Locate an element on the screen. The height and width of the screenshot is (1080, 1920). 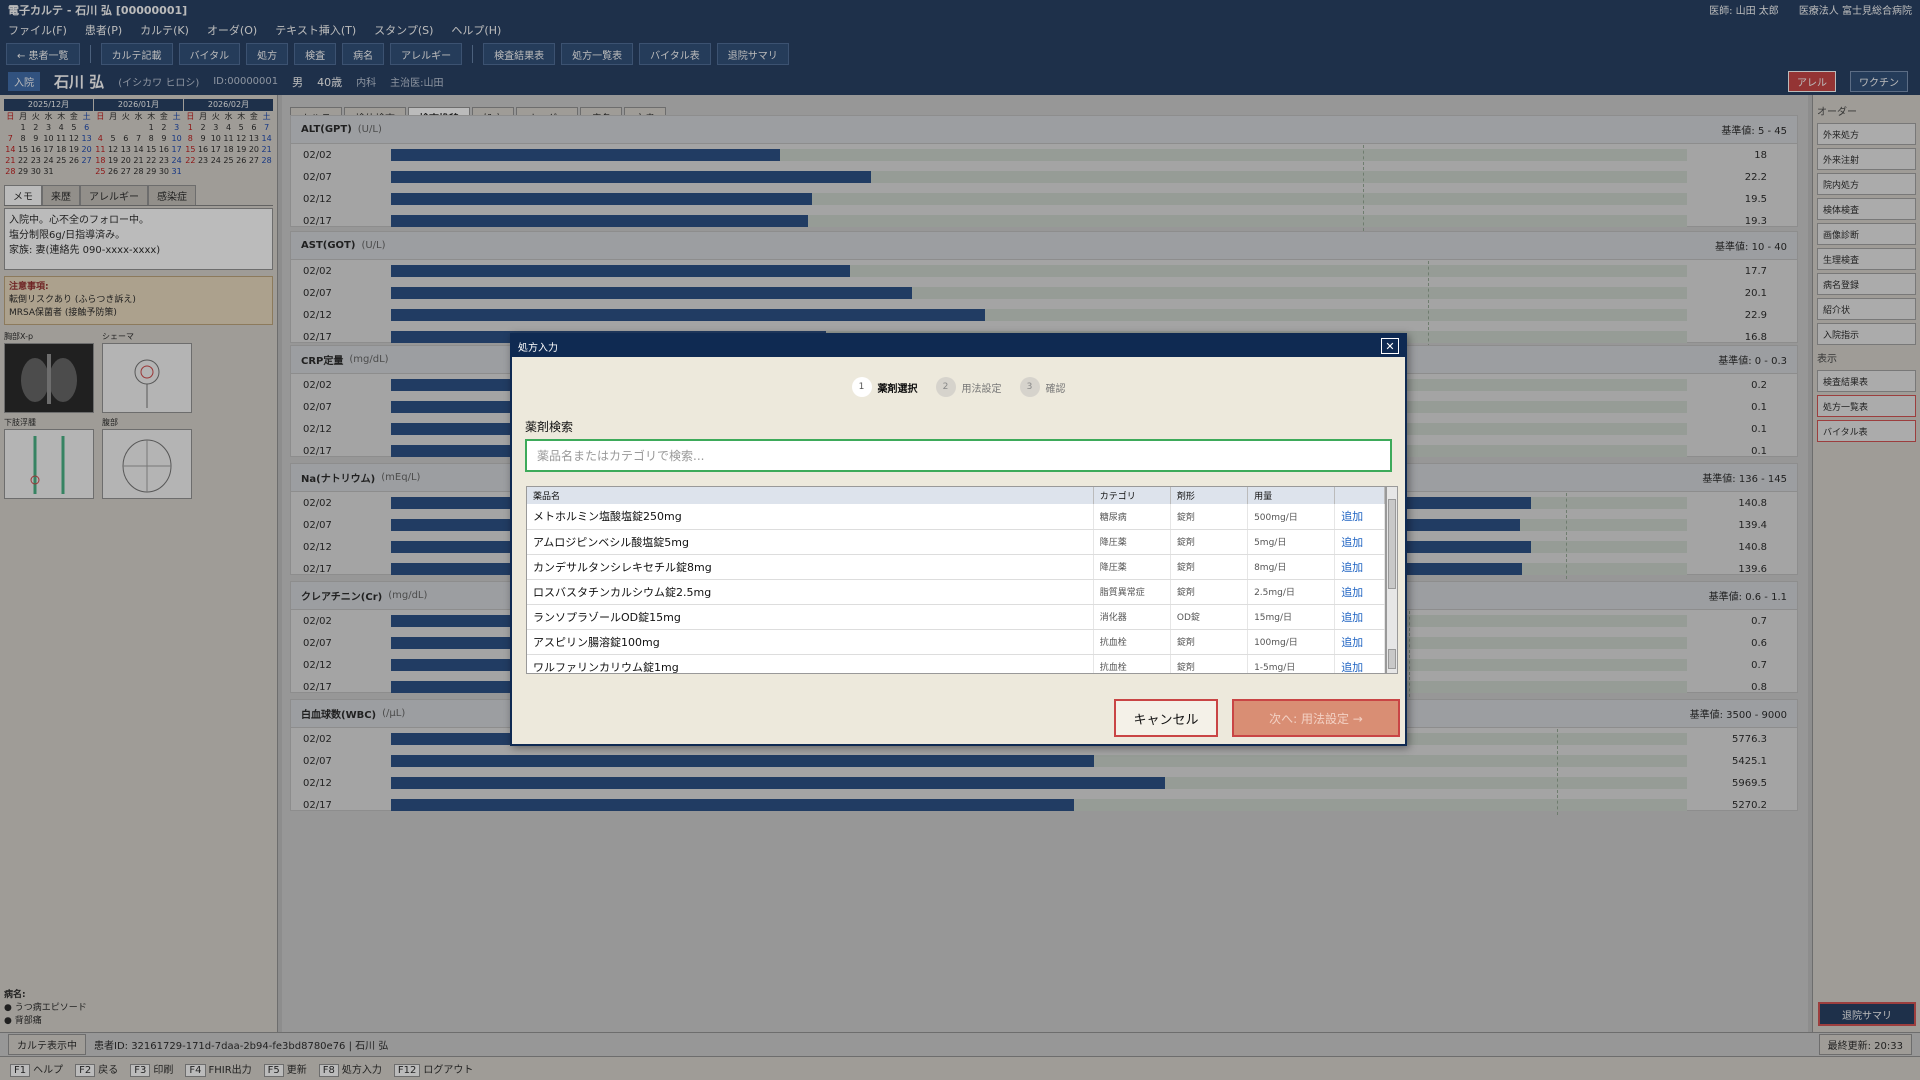
wizard-steps: 1 薬剤選択 2 用法設定 3 確認 is located at coordinates (958, 387).